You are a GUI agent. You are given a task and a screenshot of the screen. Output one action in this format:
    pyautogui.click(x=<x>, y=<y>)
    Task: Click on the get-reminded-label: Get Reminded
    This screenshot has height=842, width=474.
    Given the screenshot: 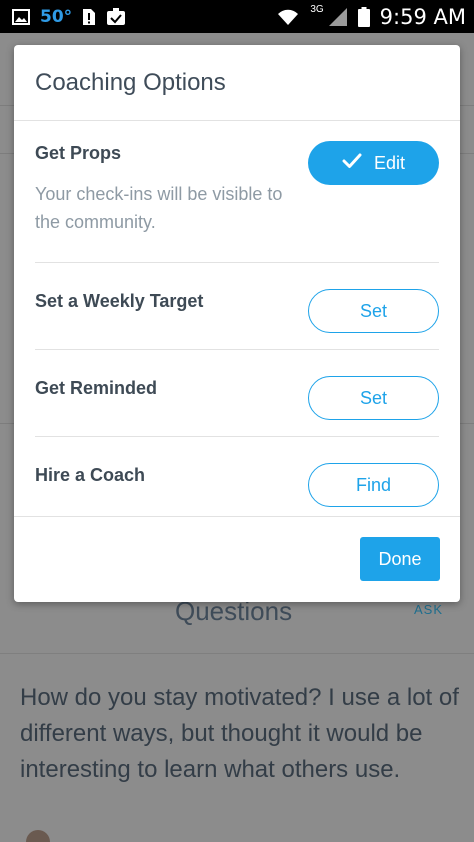 What is the action you would take?
    pyautogui.click(x=96, y=388)
    